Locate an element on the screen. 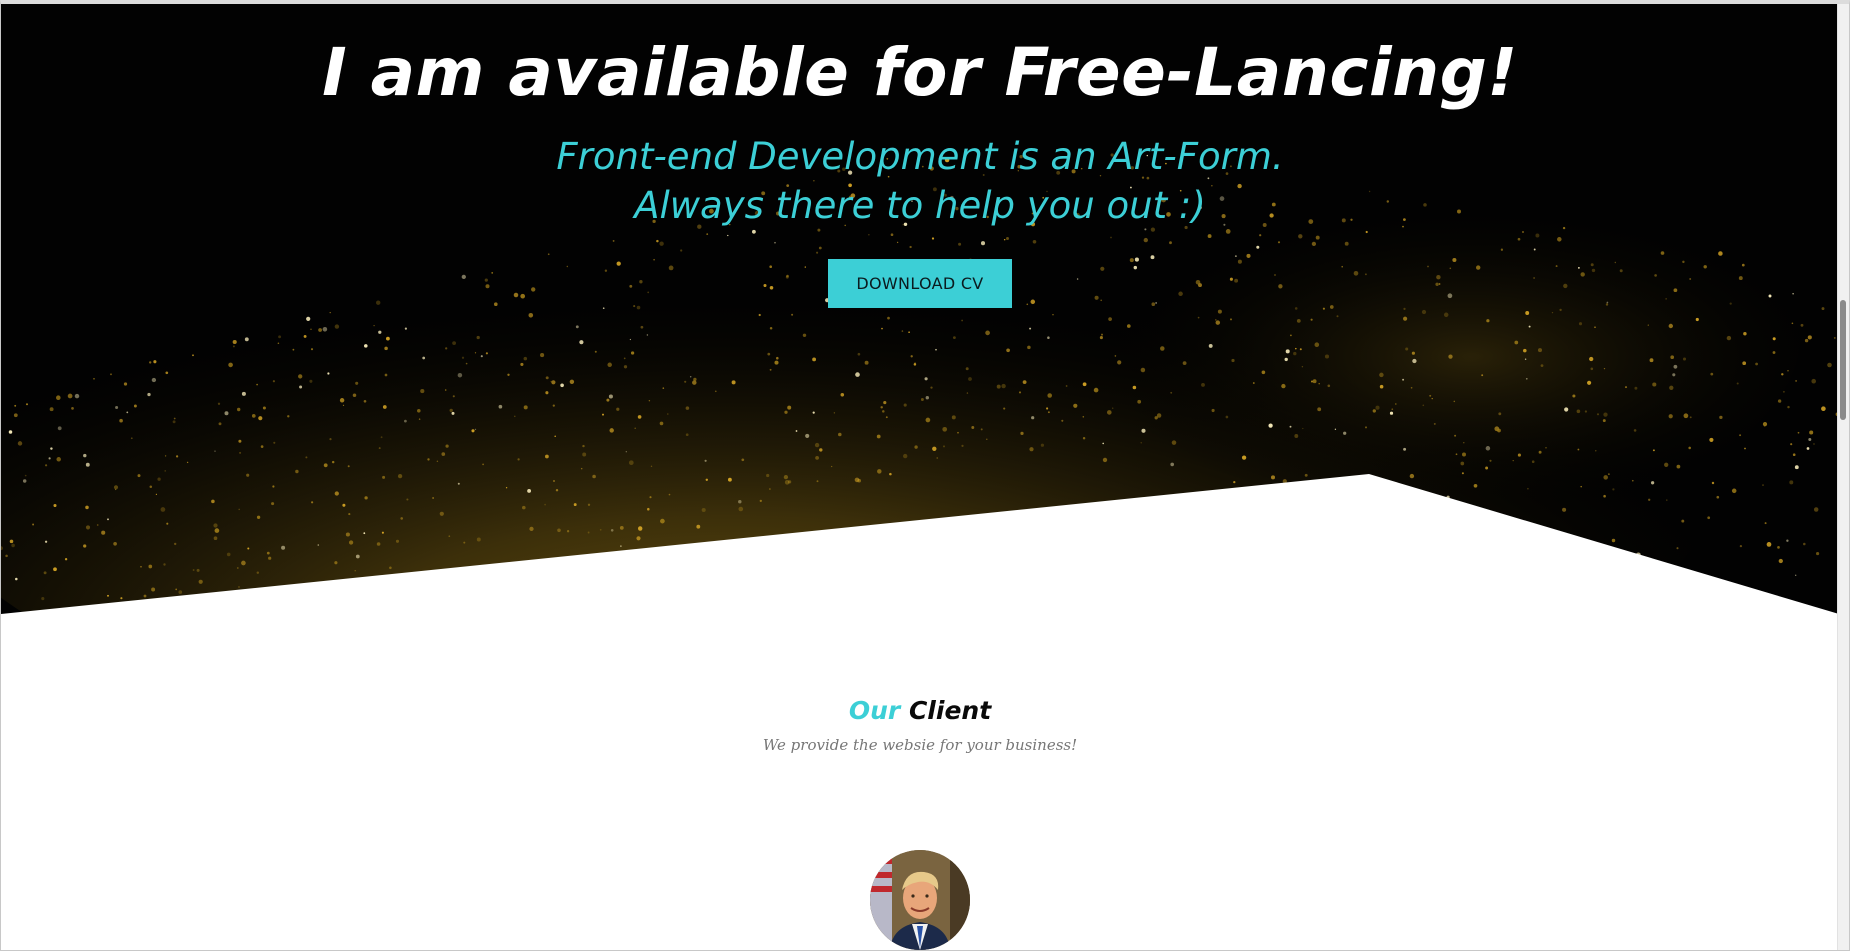 The width and height of the screenshot is (1850, 951). hero-title: I am available for Free-Lancing! is located at coordinates (920, 72).